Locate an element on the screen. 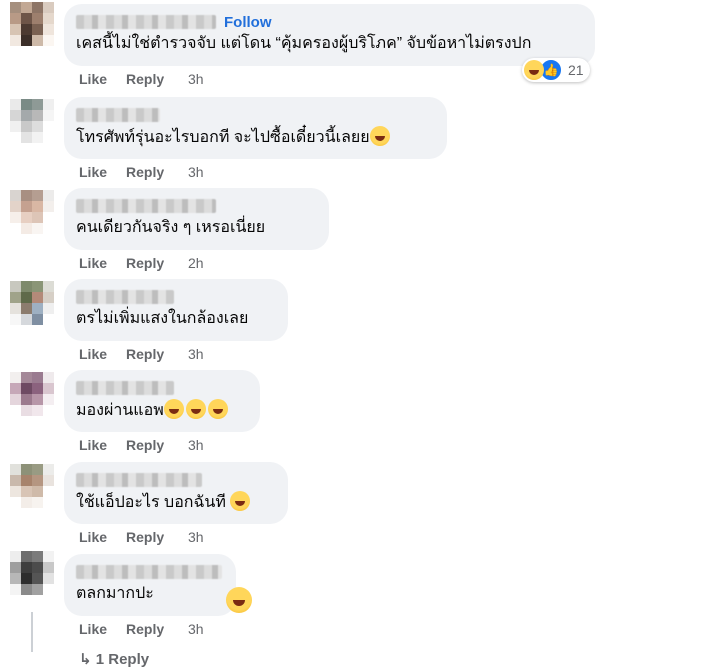  view-replies-link: ↳ 1 Reply is located at coordinates (114, 659).